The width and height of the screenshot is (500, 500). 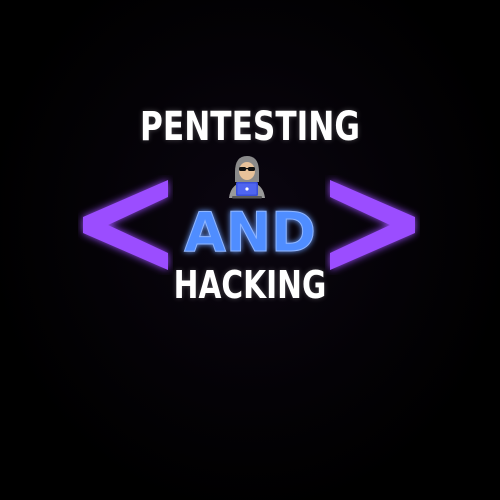 What do you see at coordinates (372, 225) in the screenshot?
I see `greater-than-bracket-icon` at bounding box center [372, 225].